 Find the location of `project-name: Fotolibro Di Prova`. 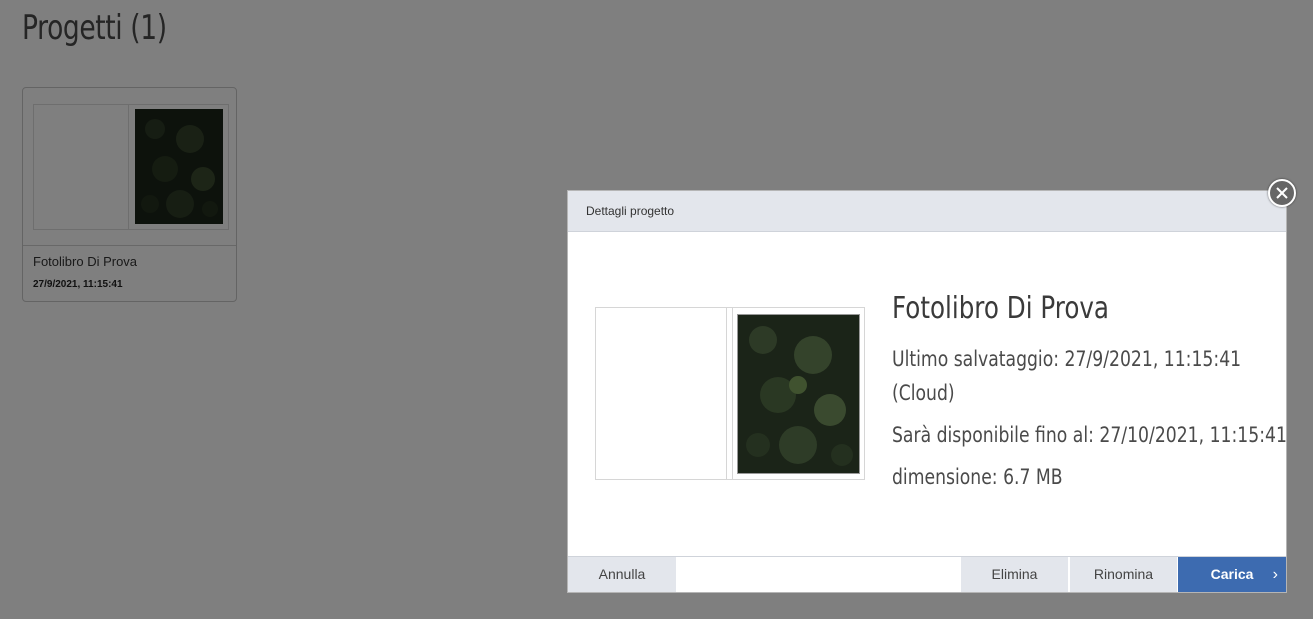

project-name: Fotolibro Di Prova is located at coordinates (1001, 308).